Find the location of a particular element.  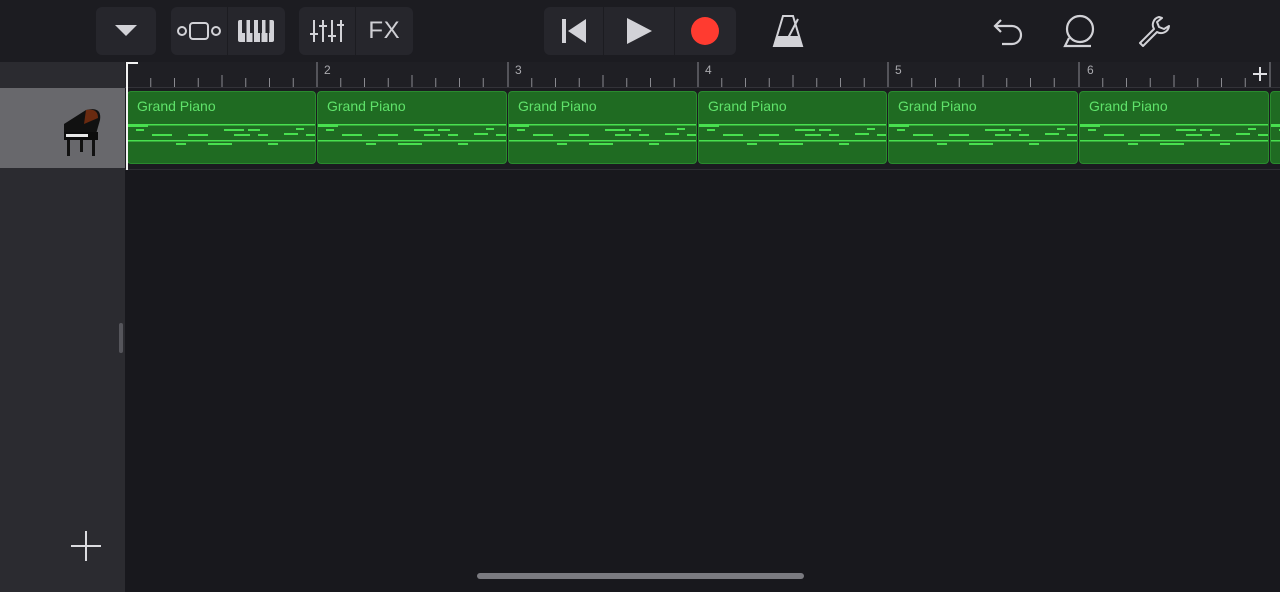

mixer-button is located at coordinates (327, 31).